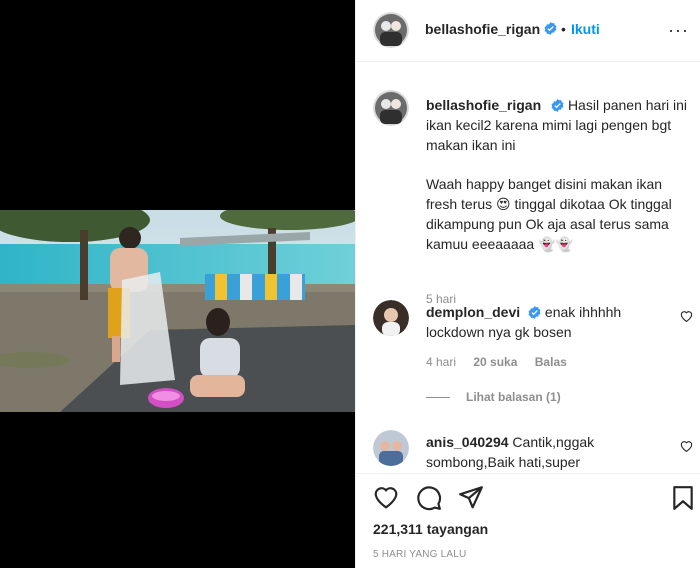 The image size is (700, 568). What do you see at coordinates (457, 529) in the screenshot?
I see `views-label: tayangan` at bounding box center [457, 529].